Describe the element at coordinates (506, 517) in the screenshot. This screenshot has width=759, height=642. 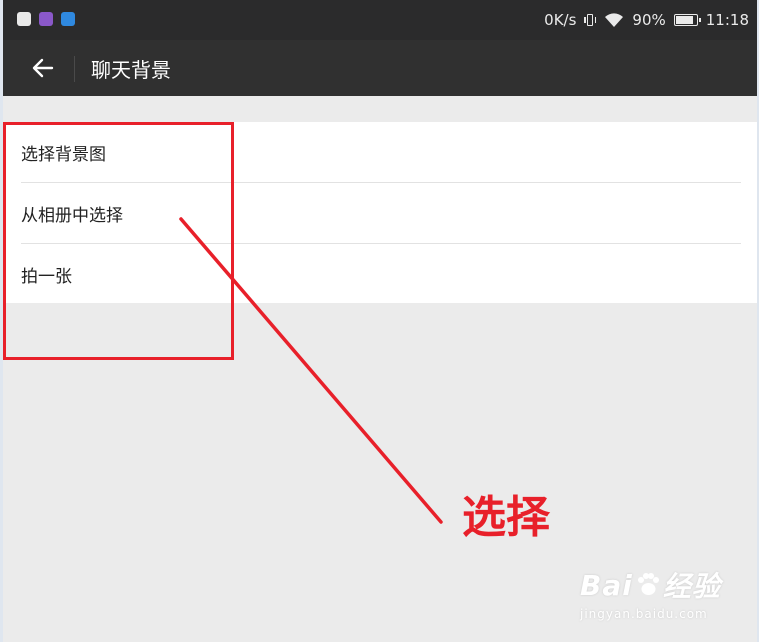
I see `annotation-label: 选择` at that location.